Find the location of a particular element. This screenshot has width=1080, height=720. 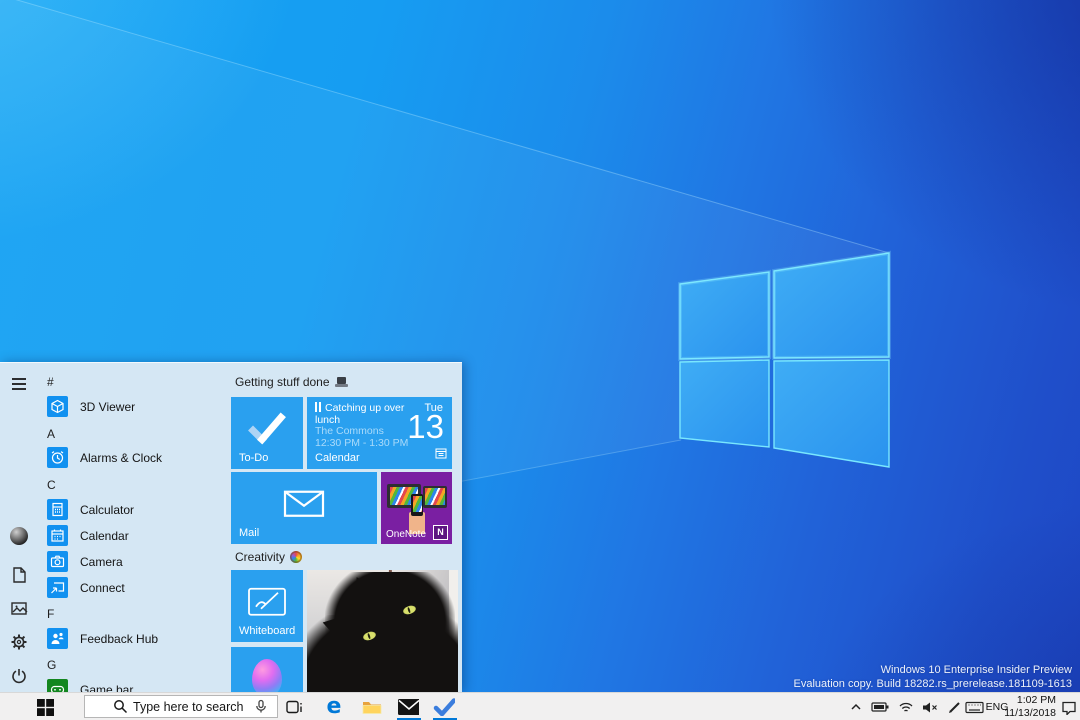

palette-emoji is located at coordinates (296, 557).